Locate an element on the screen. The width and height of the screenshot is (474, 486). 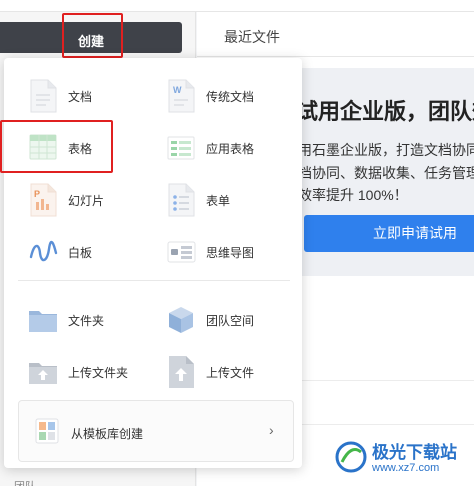
doc-icon is located at coordinates (43, 96).